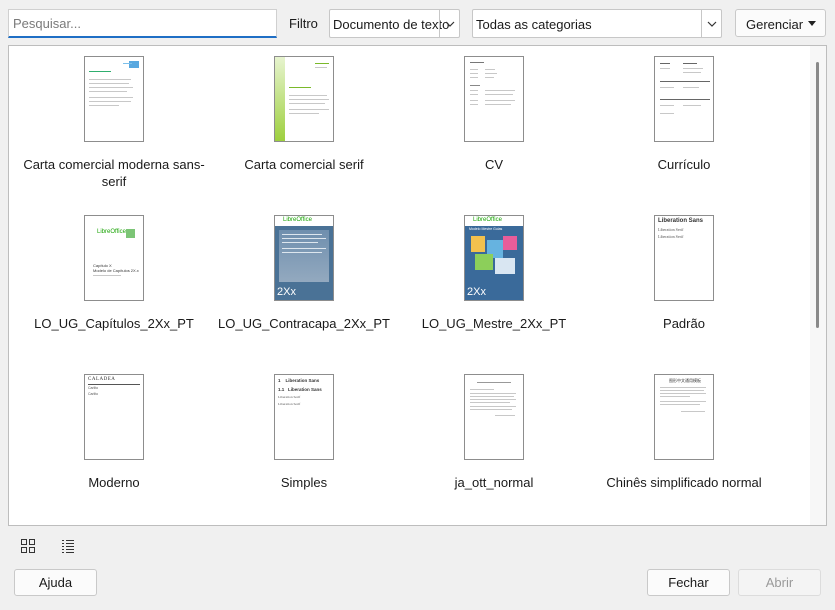 This screenshot has height=610, width=835. What do you see at coordinates (494, 258) in the screenshot?
I see `template-thumbnail: LibreOffice Modelo Mestre Guias 2Xx` at bounding box center [494, 258].